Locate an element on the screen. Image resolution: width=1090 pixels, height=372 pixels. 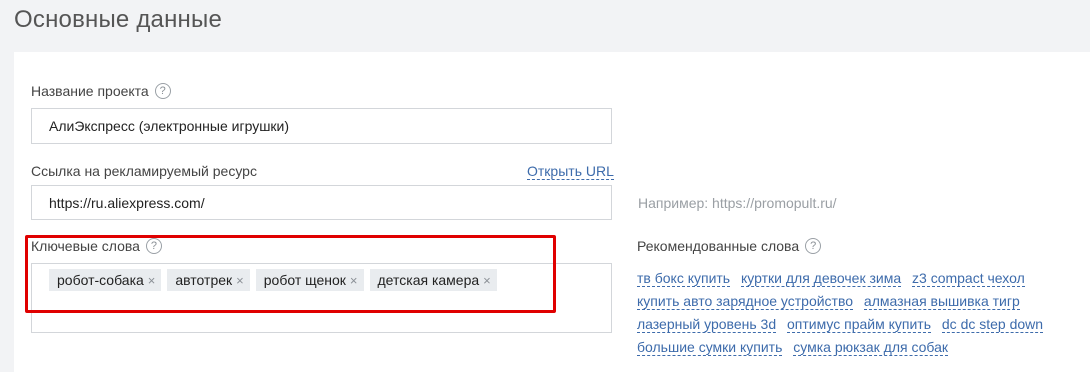
recommended-word-link: z3 compact чехол is located at coordinates (968, 278).